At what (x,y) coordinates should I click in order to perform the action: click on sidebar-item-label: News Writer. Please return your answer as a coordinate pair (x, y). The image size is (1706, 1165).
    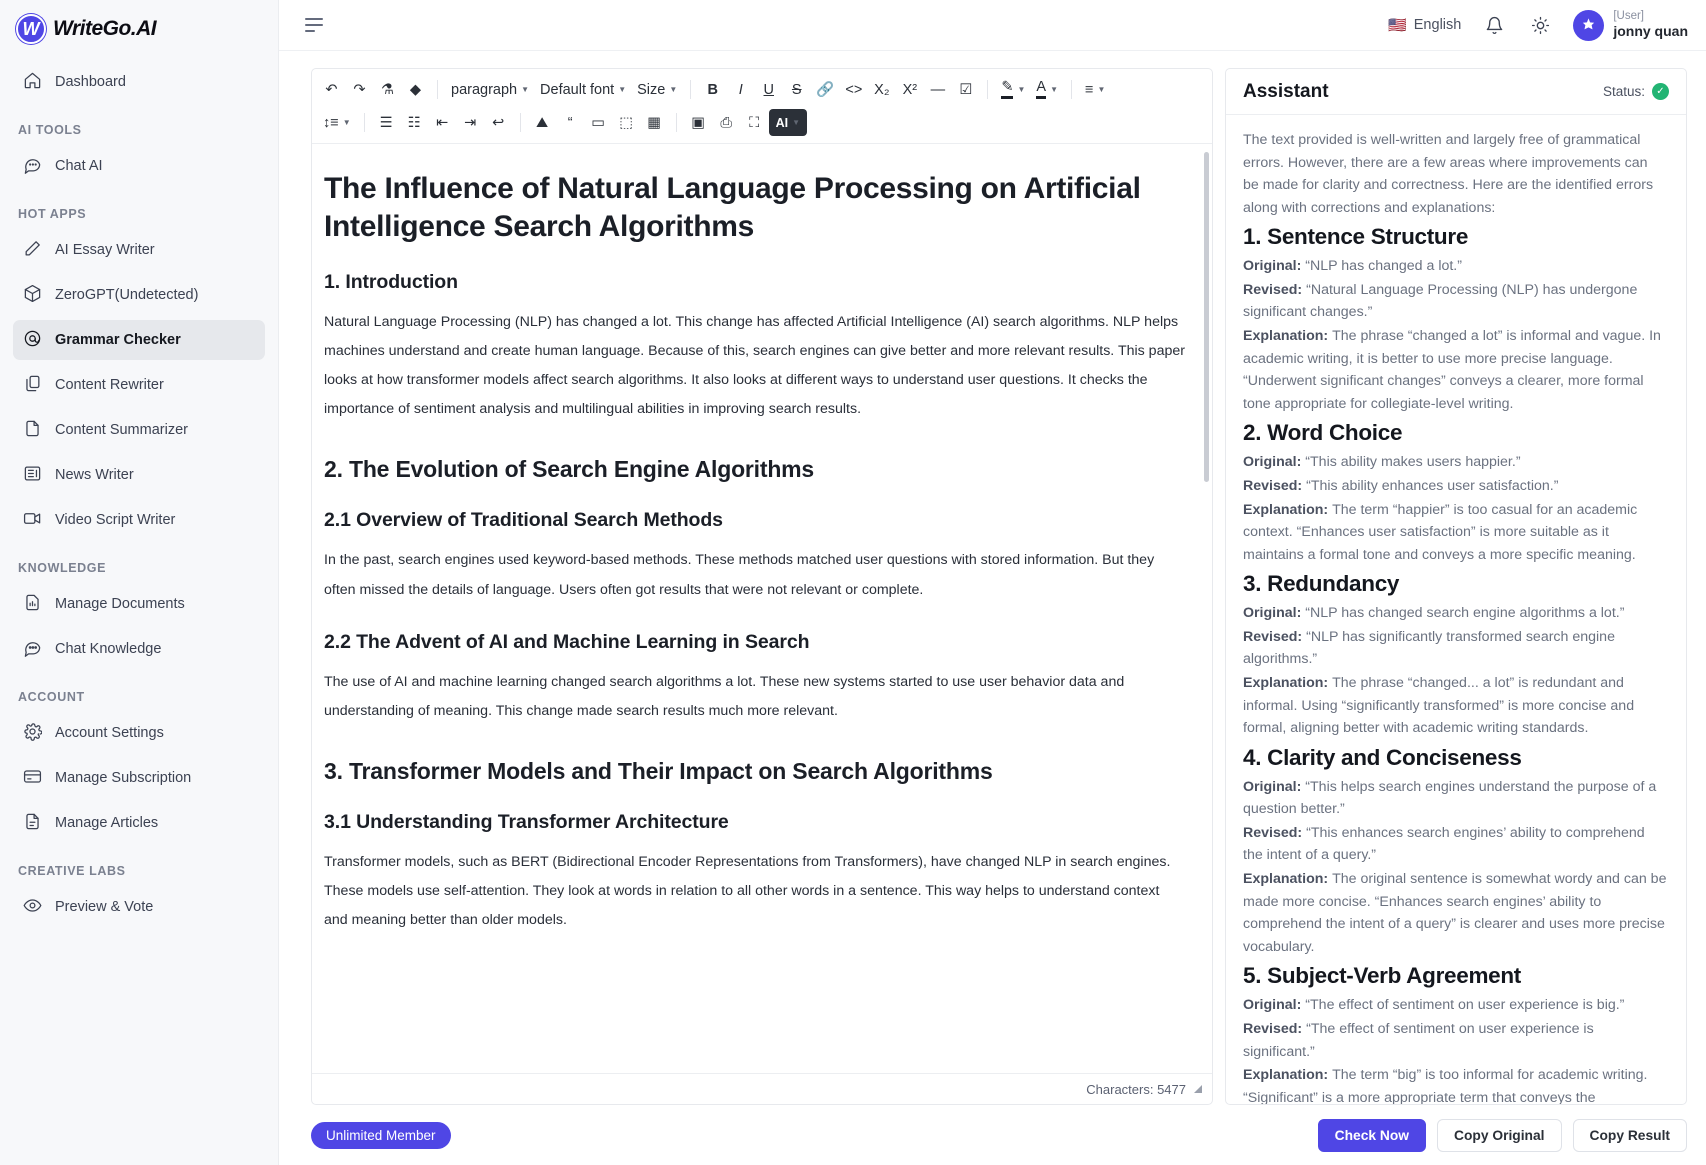
    Looking at the image, I should click on (94, 475).